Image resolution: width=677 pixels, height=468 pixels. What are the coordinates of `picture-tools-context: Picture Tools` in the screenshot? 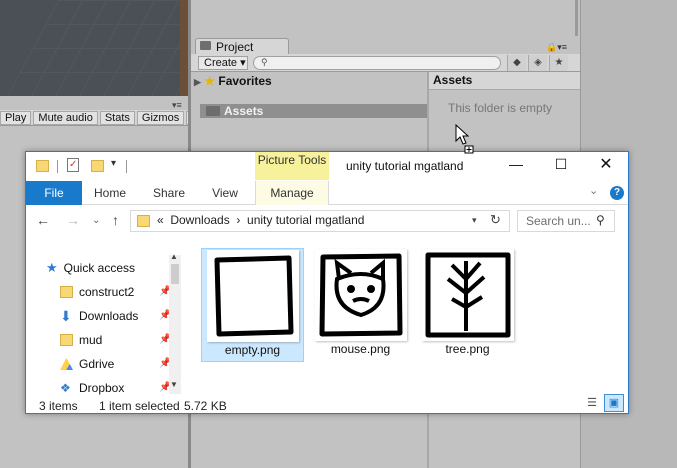 It's located at (292, 166).